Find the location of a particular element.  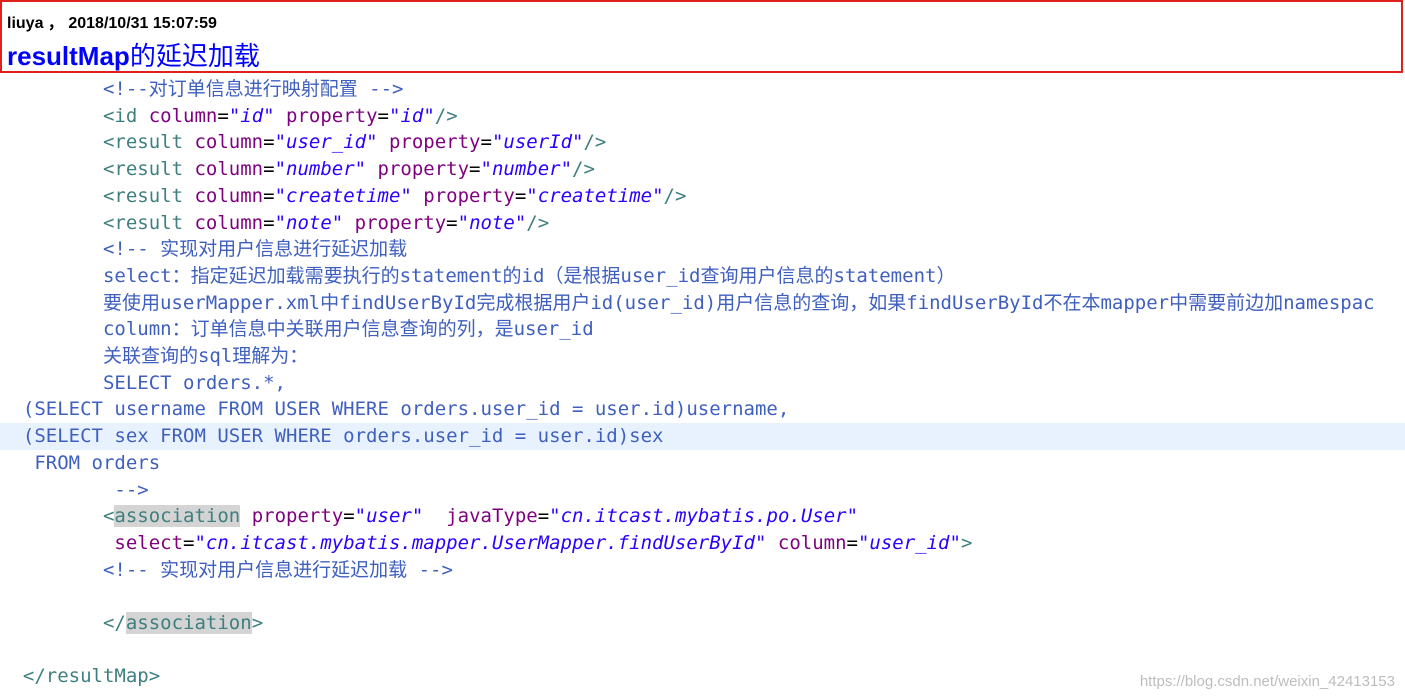

code-line-21: </association> is located at coordinates (183, 623).